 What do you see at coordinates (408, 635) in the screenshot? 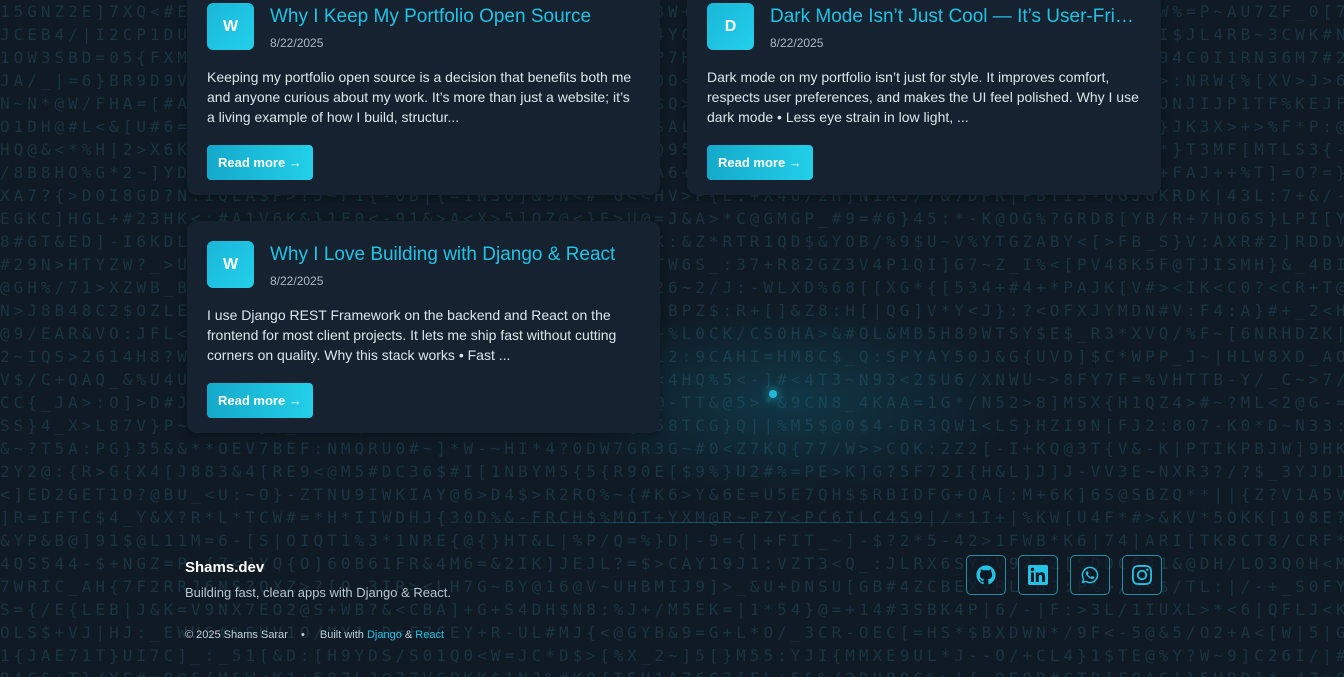
I see `ampersand: &` at bounding box center [408, 635].